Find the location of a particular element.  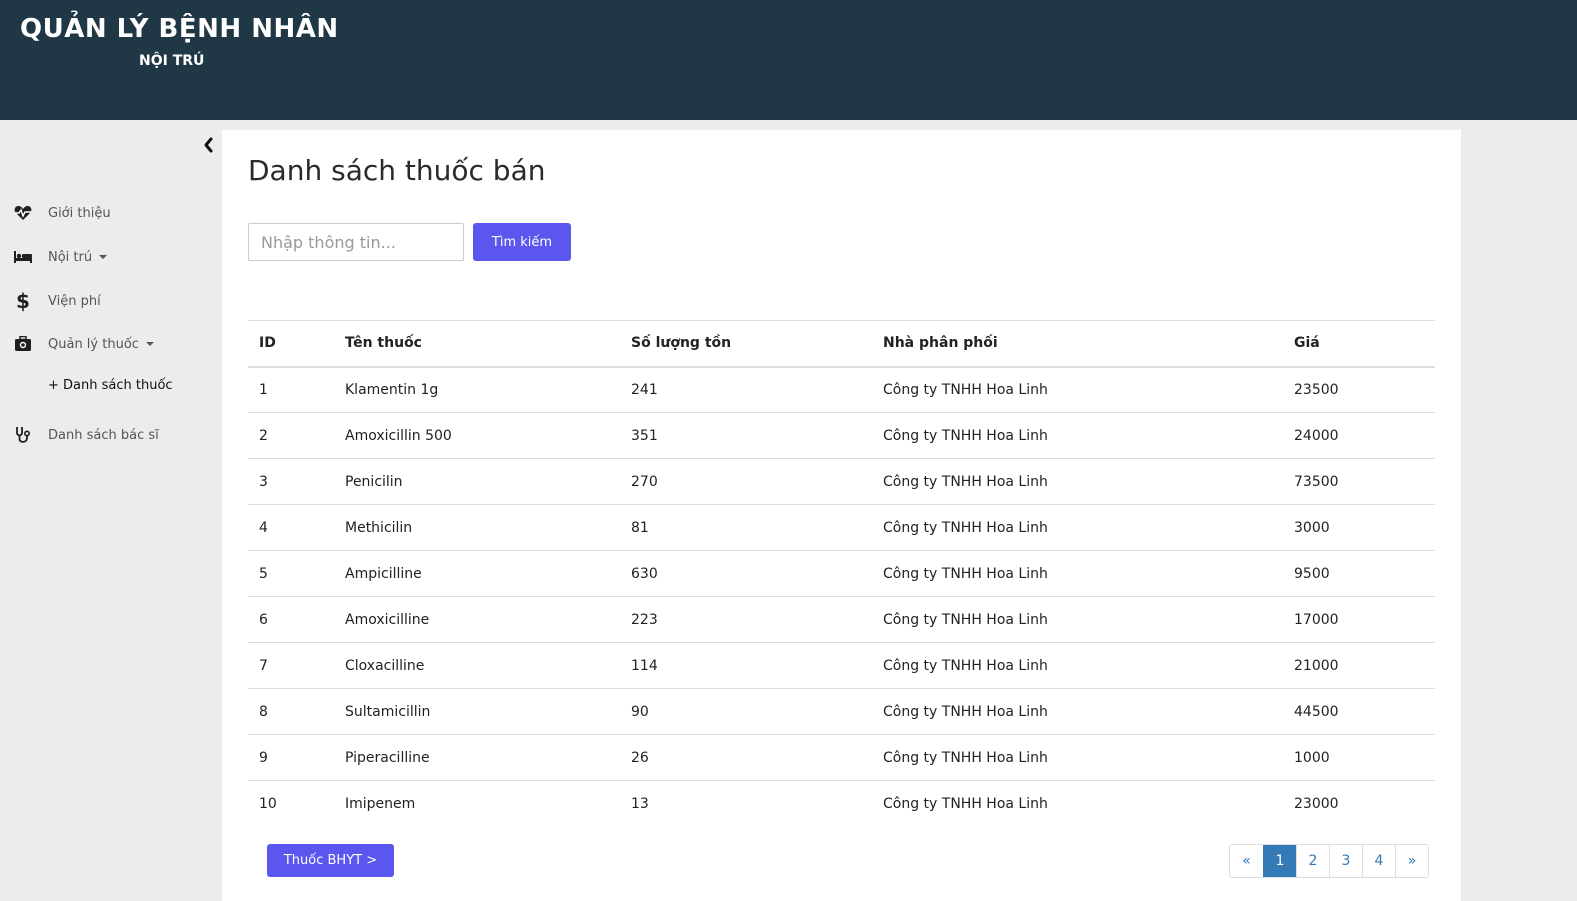

cell-name: Klamentin 1g is located at coordinates (477, 389).